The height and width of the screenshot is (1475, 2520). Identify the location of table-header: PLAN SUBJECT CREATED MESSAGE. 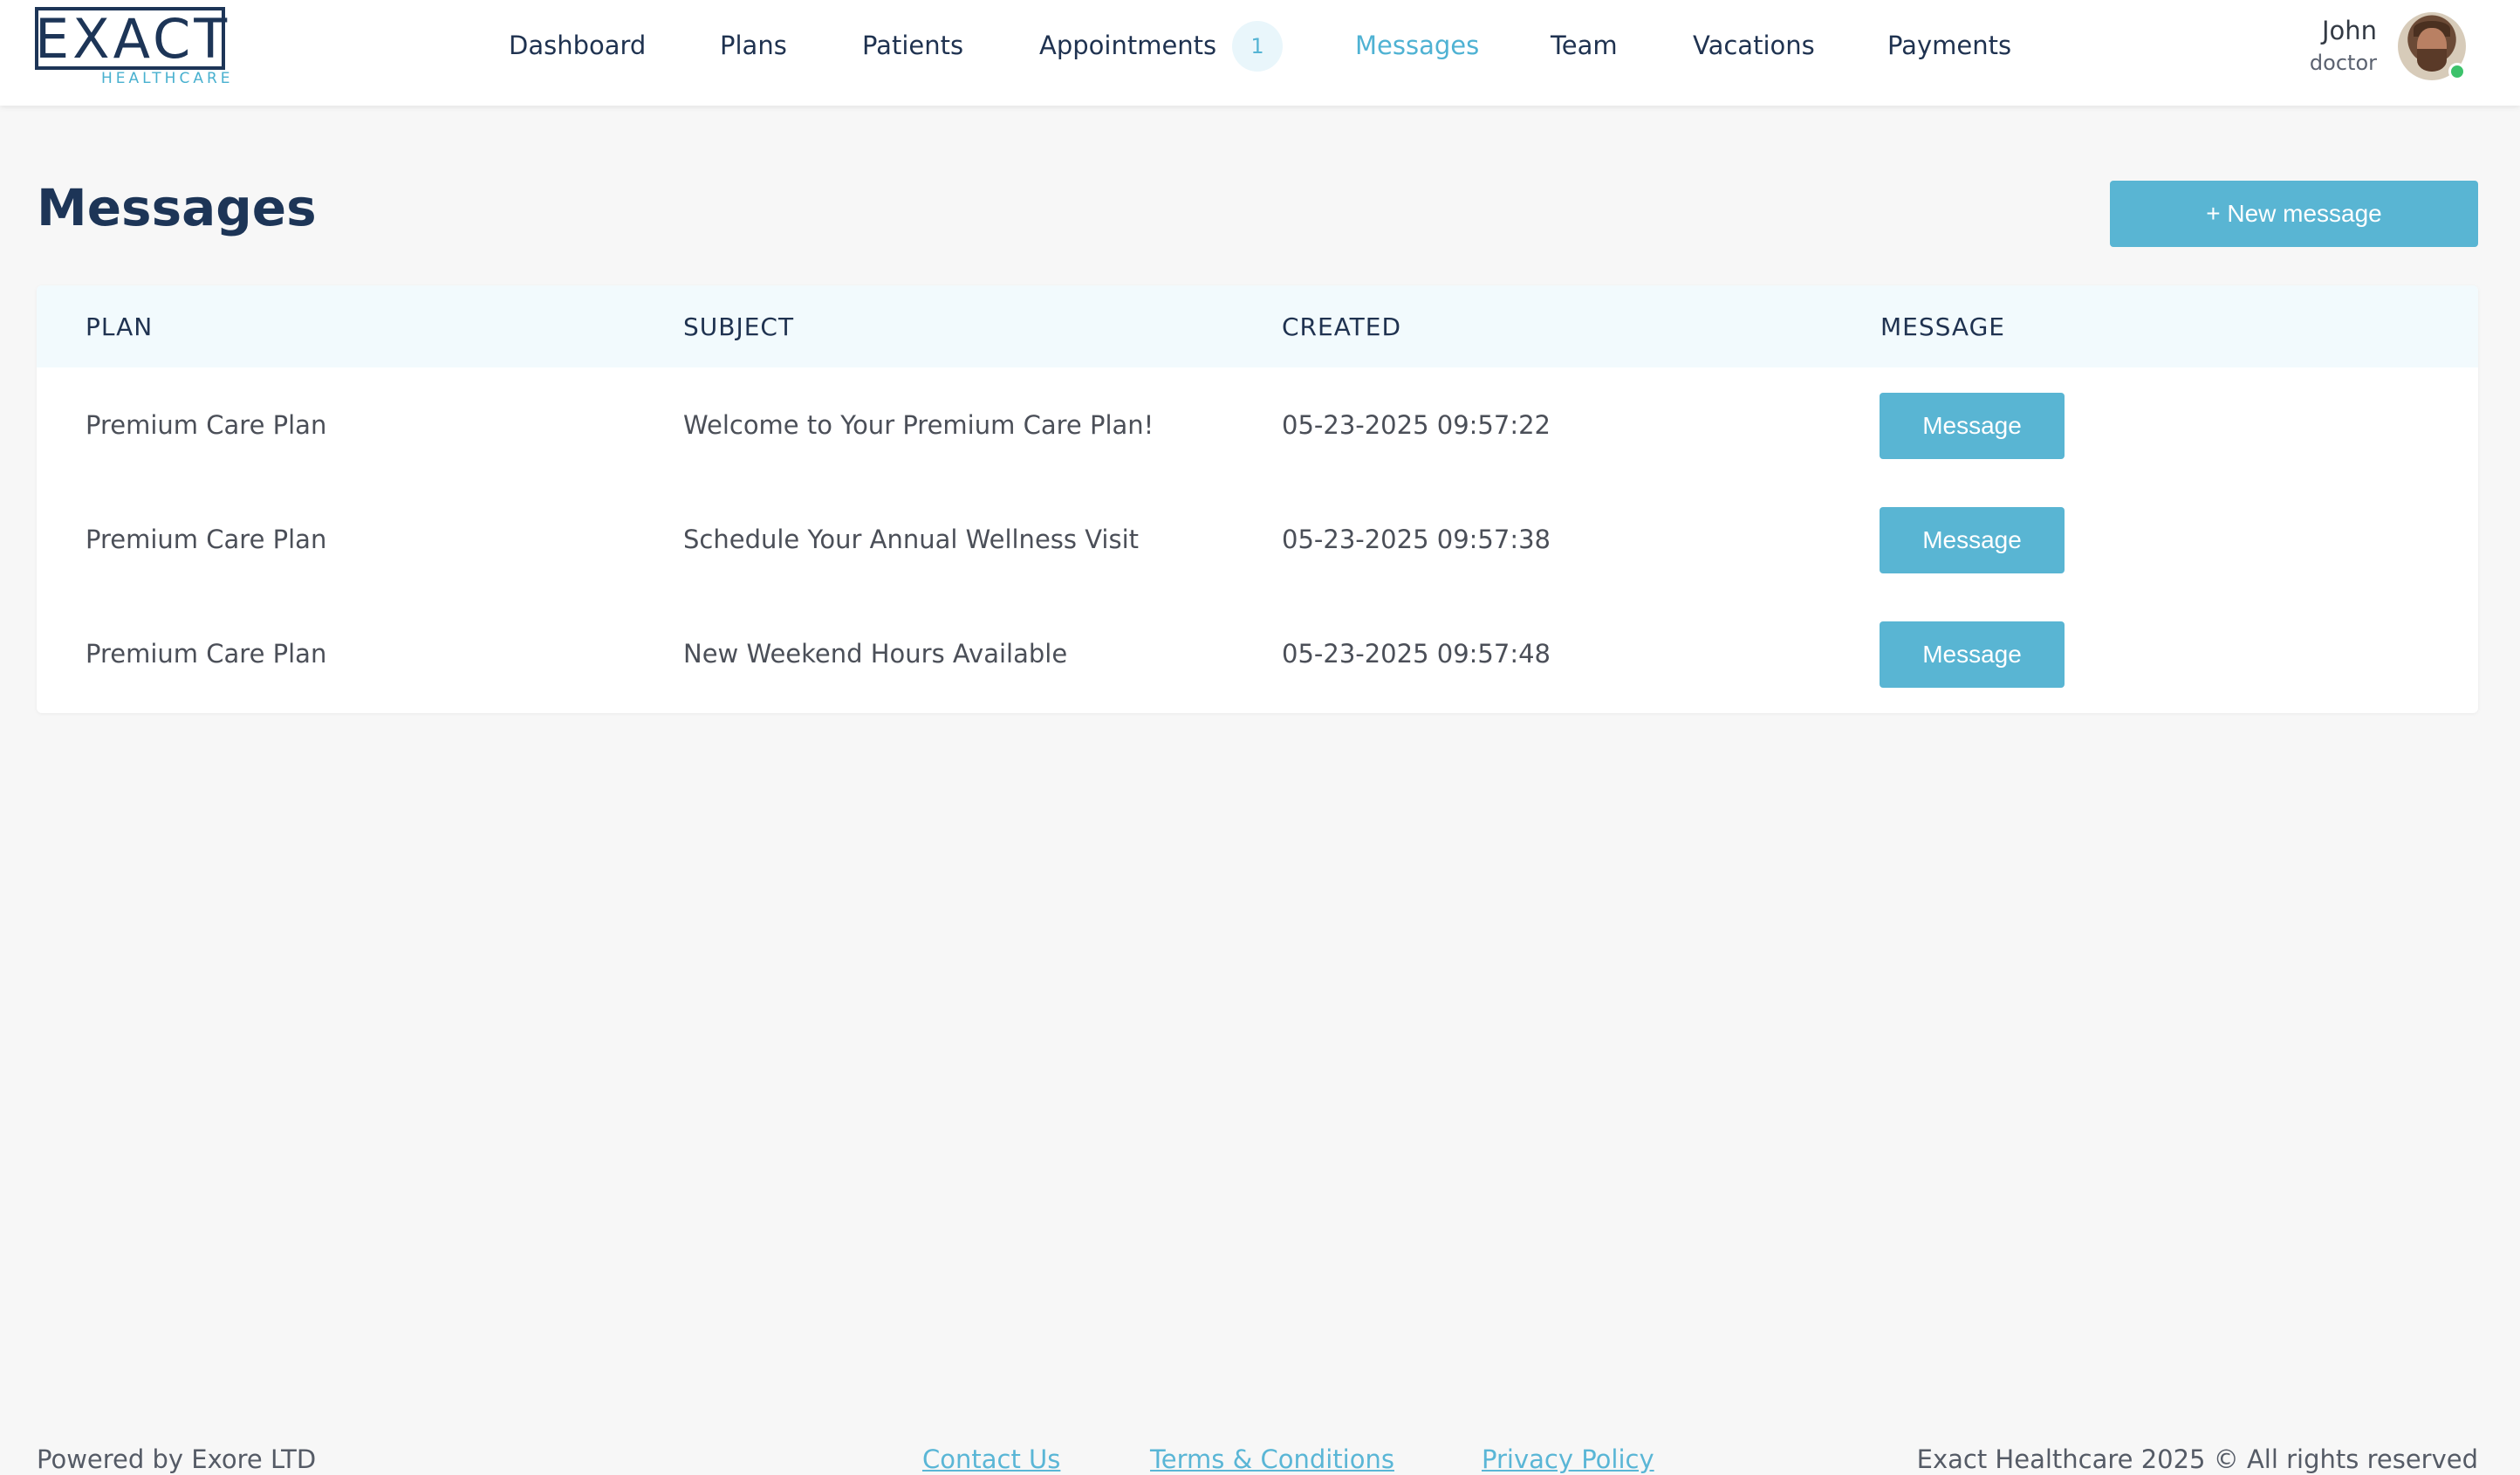
(1257, 326).